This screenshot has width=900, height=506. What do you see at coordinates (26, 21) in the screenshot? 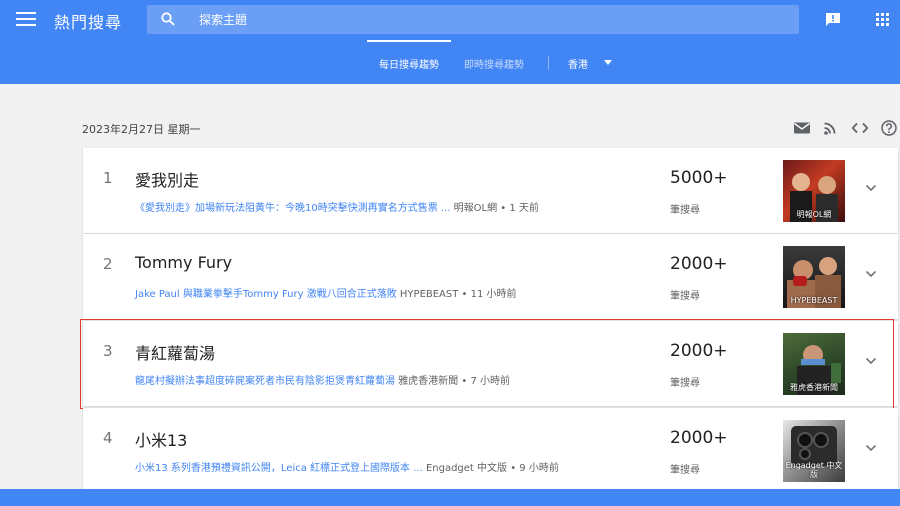
I see `hamburger-menu-icon` at bounding box center [26, 21].